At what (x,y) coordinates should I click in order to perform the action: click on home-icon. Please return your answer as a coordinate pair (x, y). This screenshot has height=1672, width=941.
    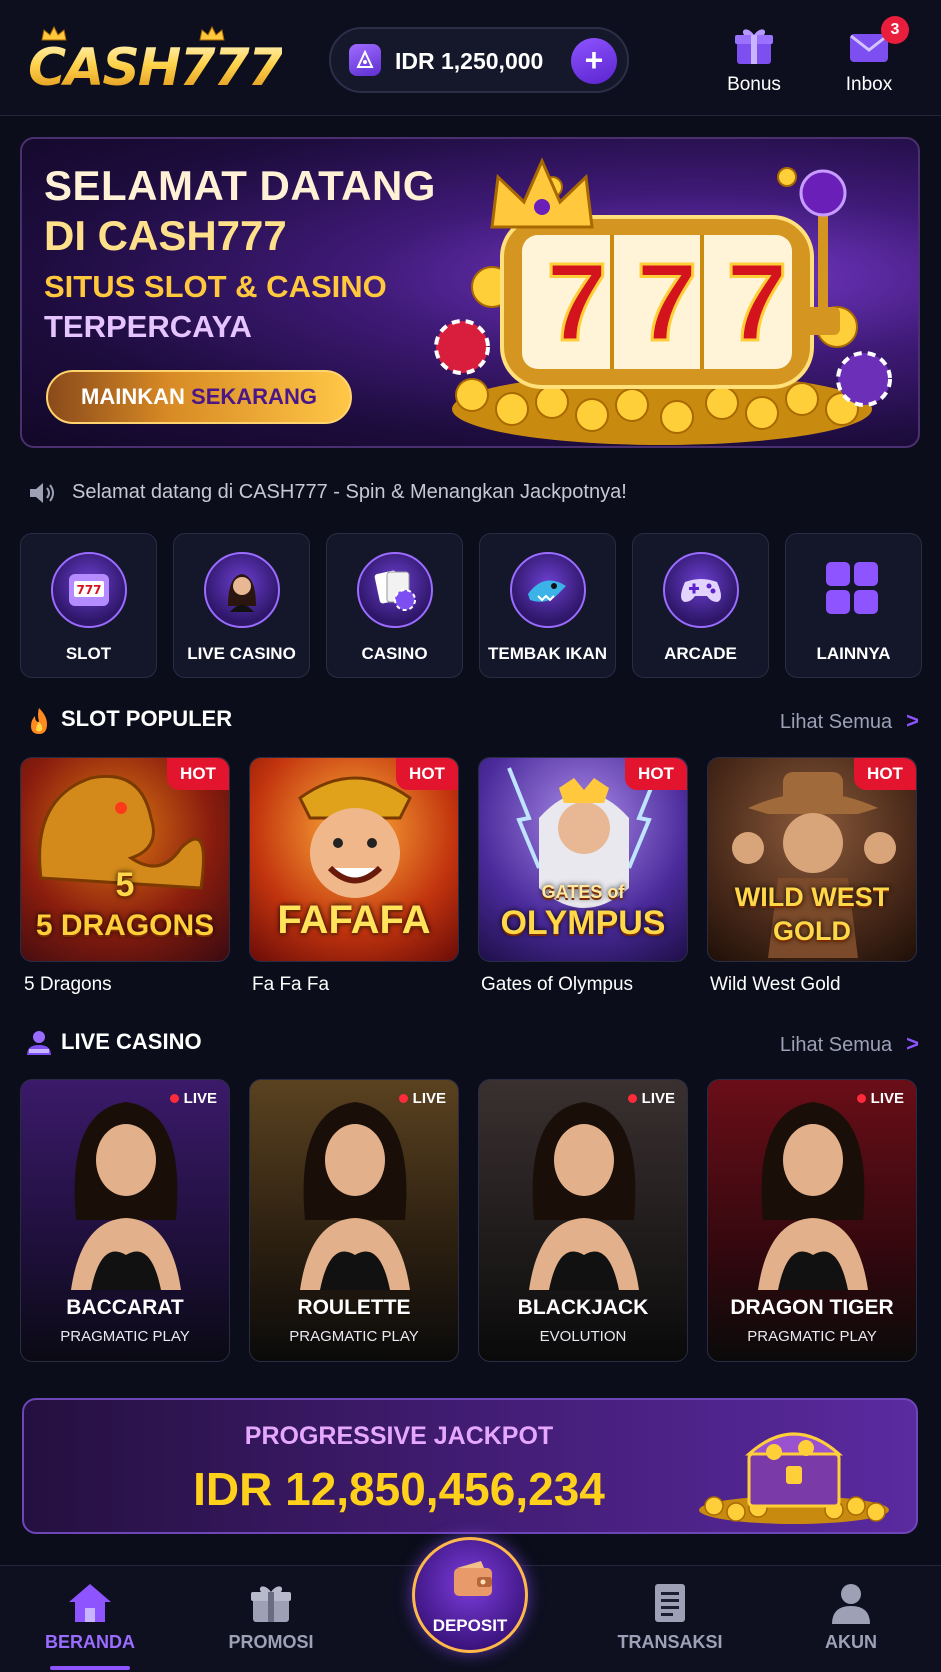
    Looking at the image, I should click on (90, 1603).